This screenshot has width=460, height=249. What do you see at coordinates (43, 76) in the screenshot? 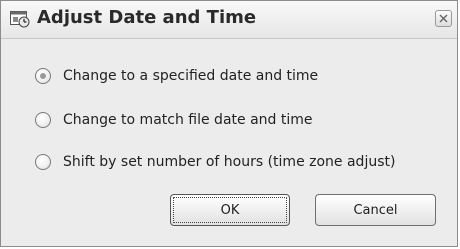
I see `radio-specified-date` at bounding box center [43, 76].